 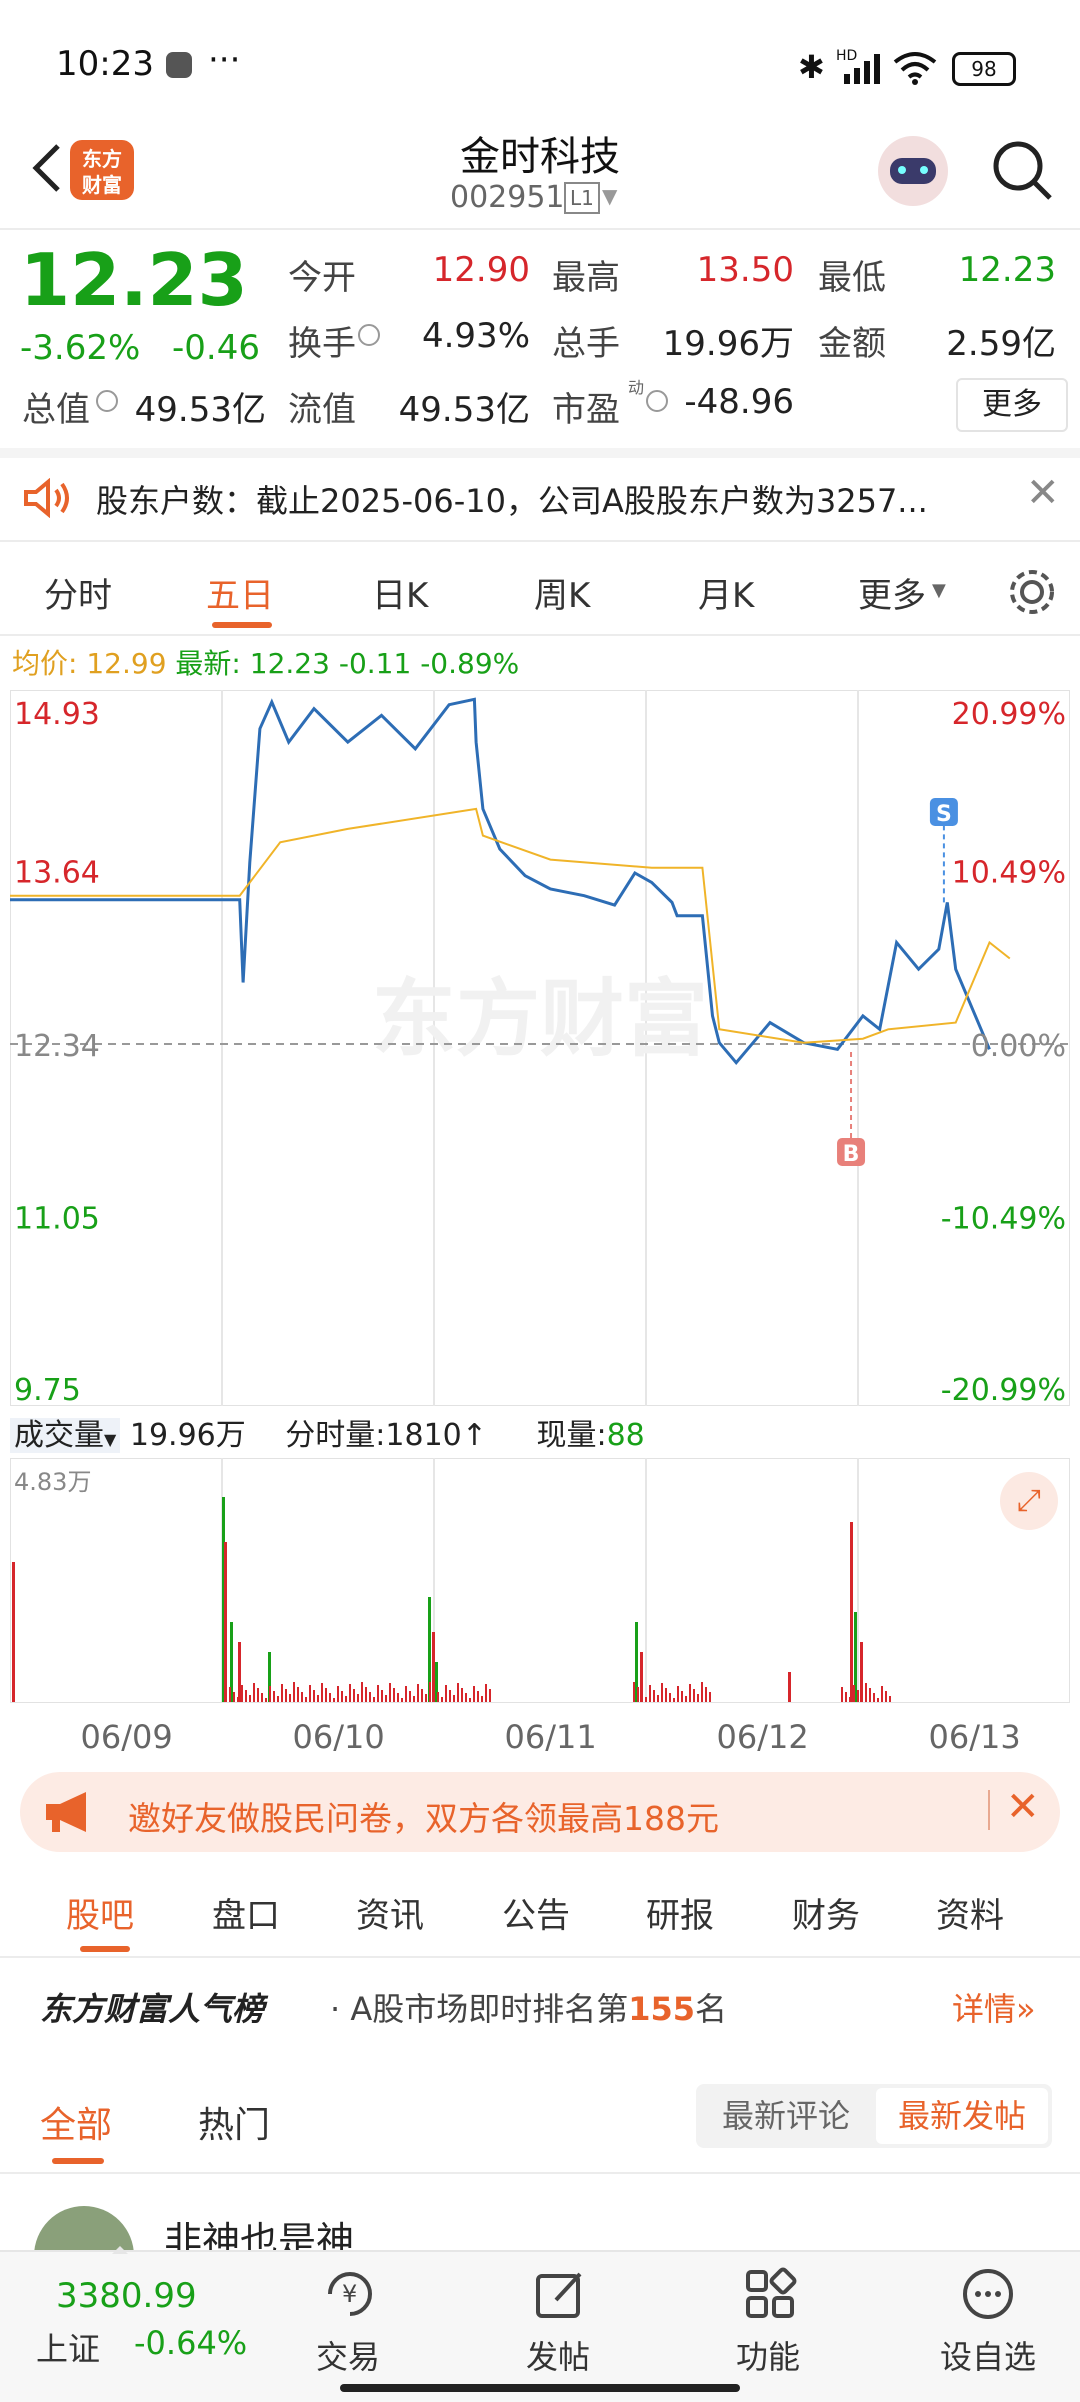 What do you see at coordinates (126, 663) in the screenshot?
I see `avg-value: 12.99` at bounding box center [126, 663].